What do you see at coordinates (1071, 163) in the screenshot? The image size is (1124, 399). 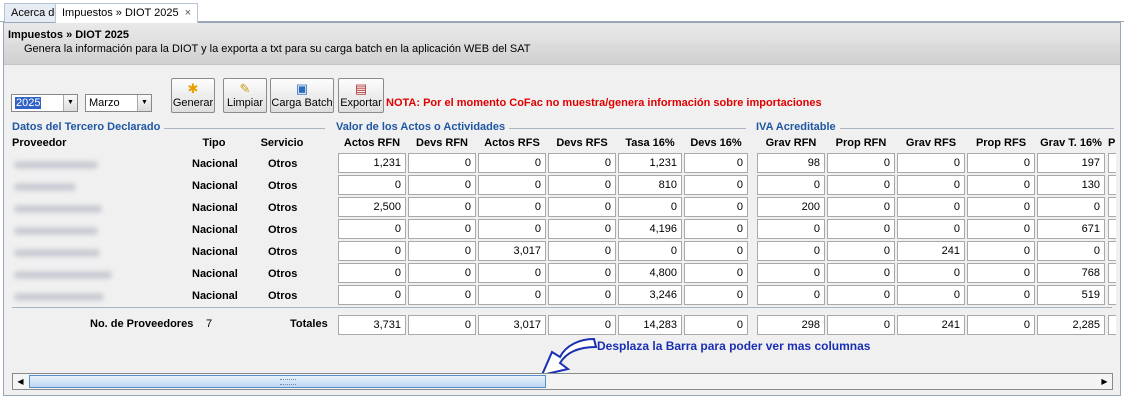 I see `value-cell: 197` at bounding box center [1071, 163].